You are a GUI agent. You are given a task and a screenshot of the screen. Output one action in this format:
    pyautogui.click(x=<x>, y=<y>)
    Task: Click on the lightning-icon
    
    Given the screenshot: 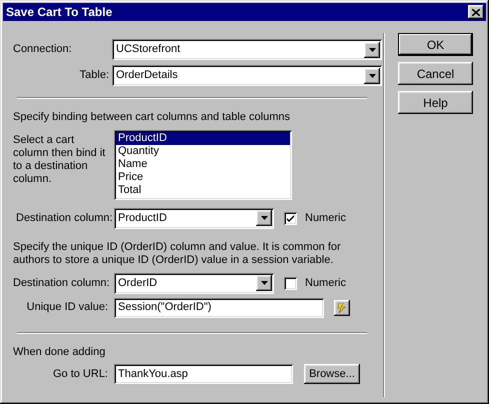 What is the action you would take?
    pyautogui.click(x=342, y=307)
    